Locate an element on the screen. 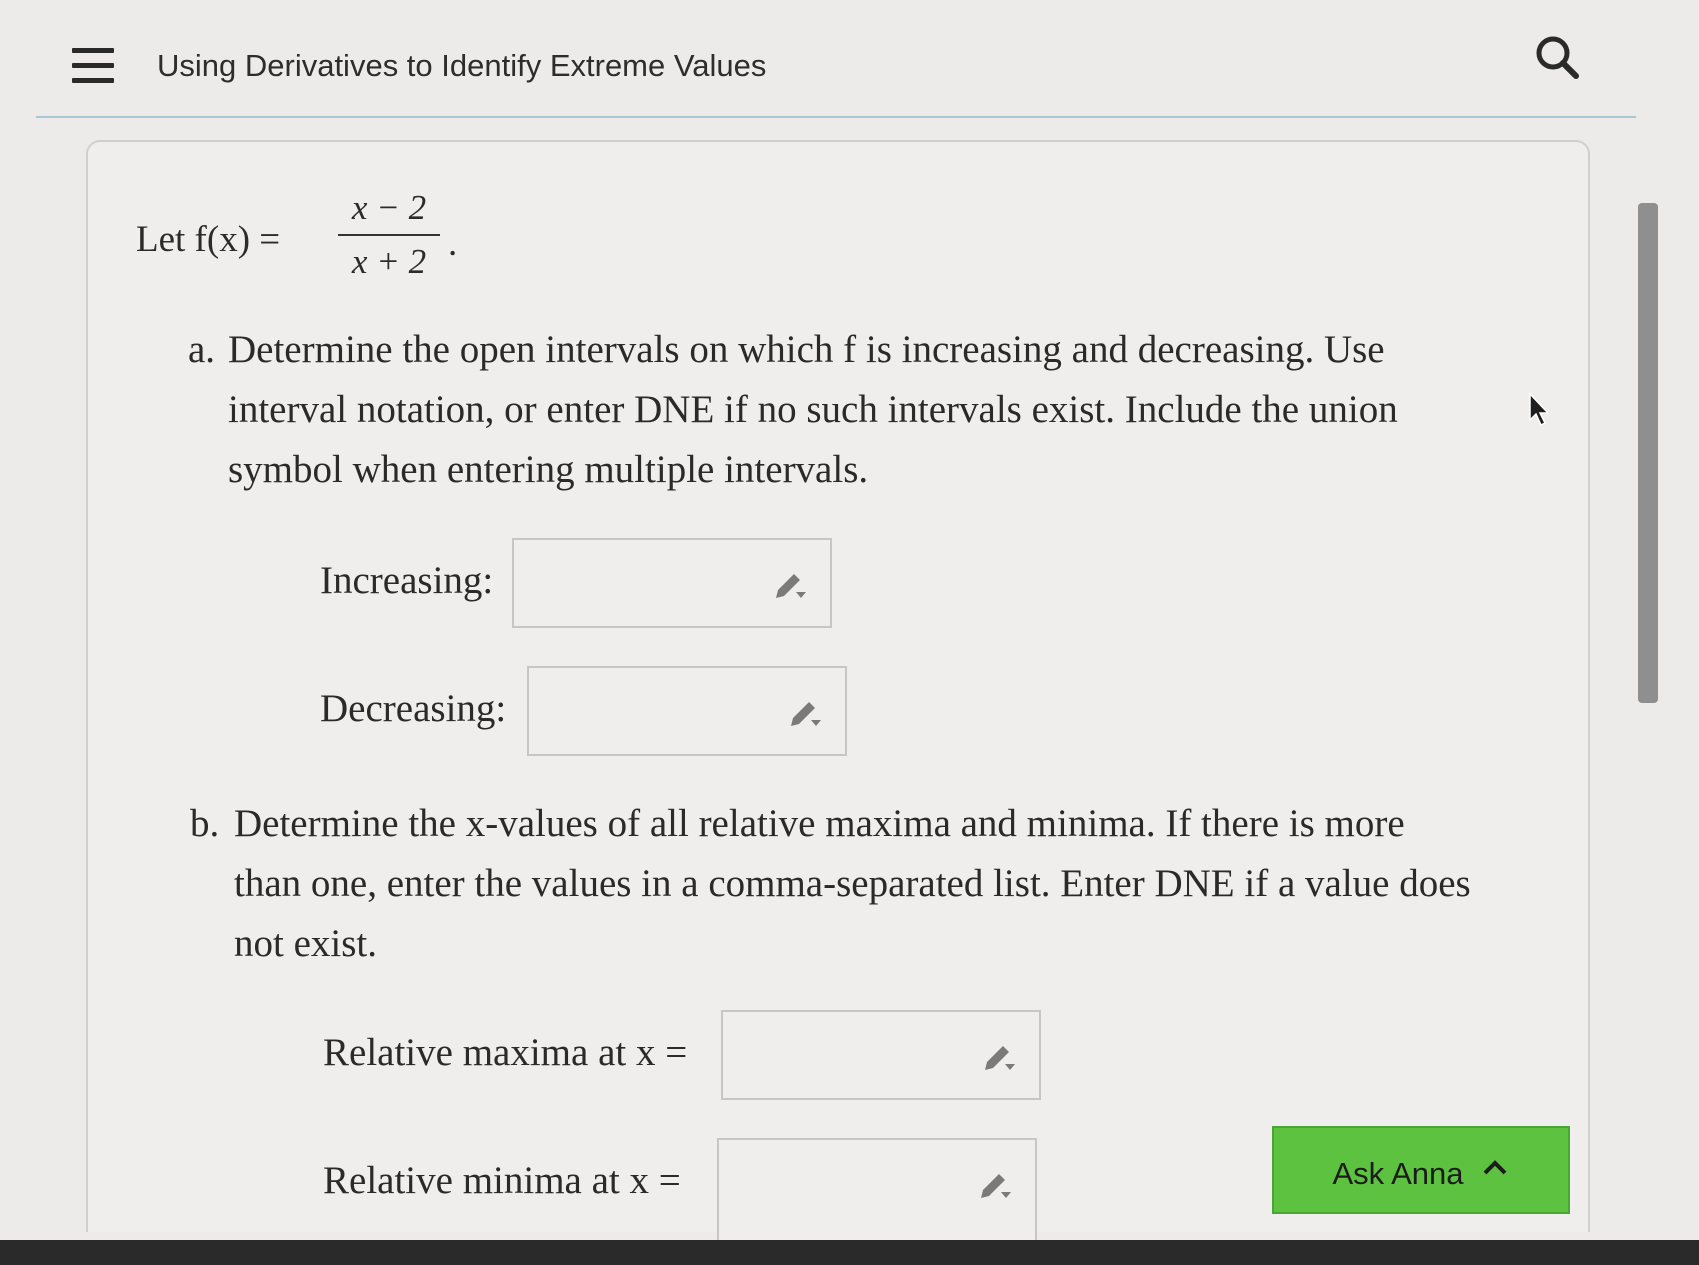 The width and height of the screenshot is (1699, 1265). ask-anna-label: Ask Anna is located at coordinates (1398, 1173).